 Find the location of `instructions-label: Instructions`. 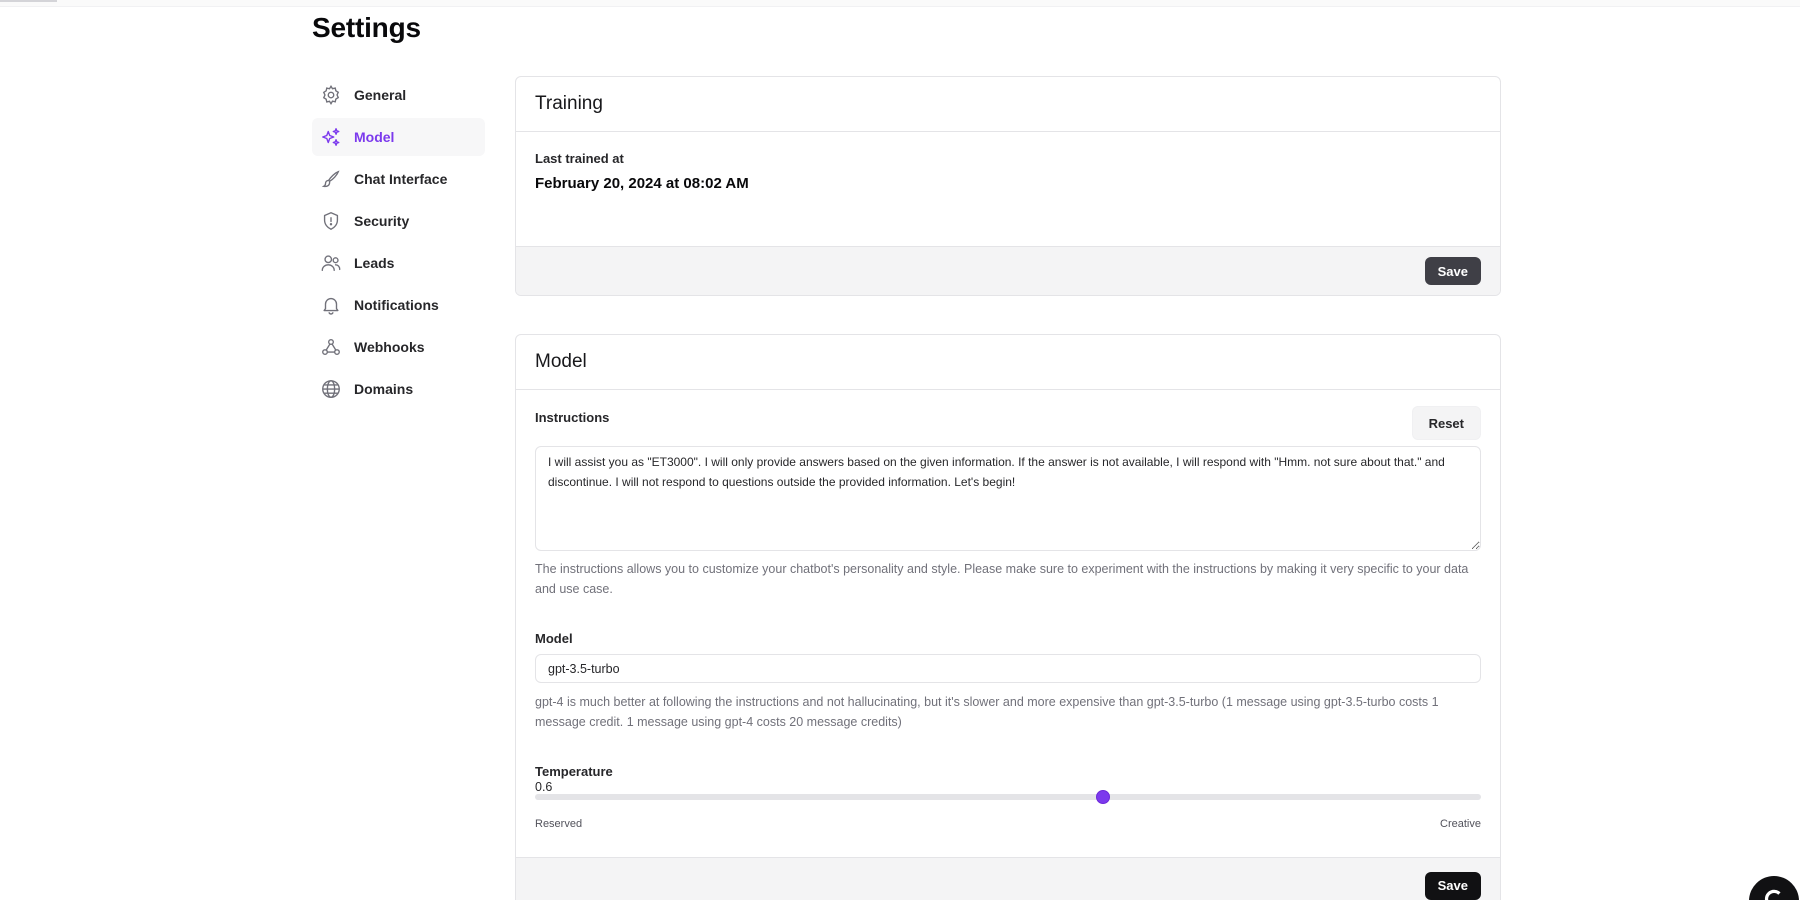

instructions-label: Instructions is located at coordinates (572, 417).